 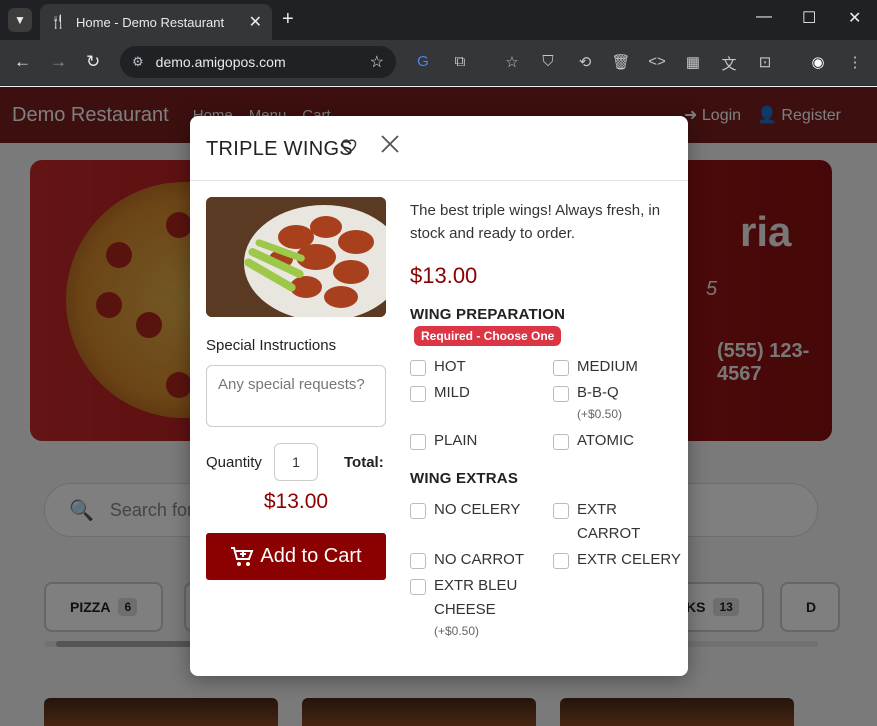 What do you see at coordinates (220, 62) in the screenshot?
I see `url-text: demo.amigopos.com` at bounding box center [220, 62].